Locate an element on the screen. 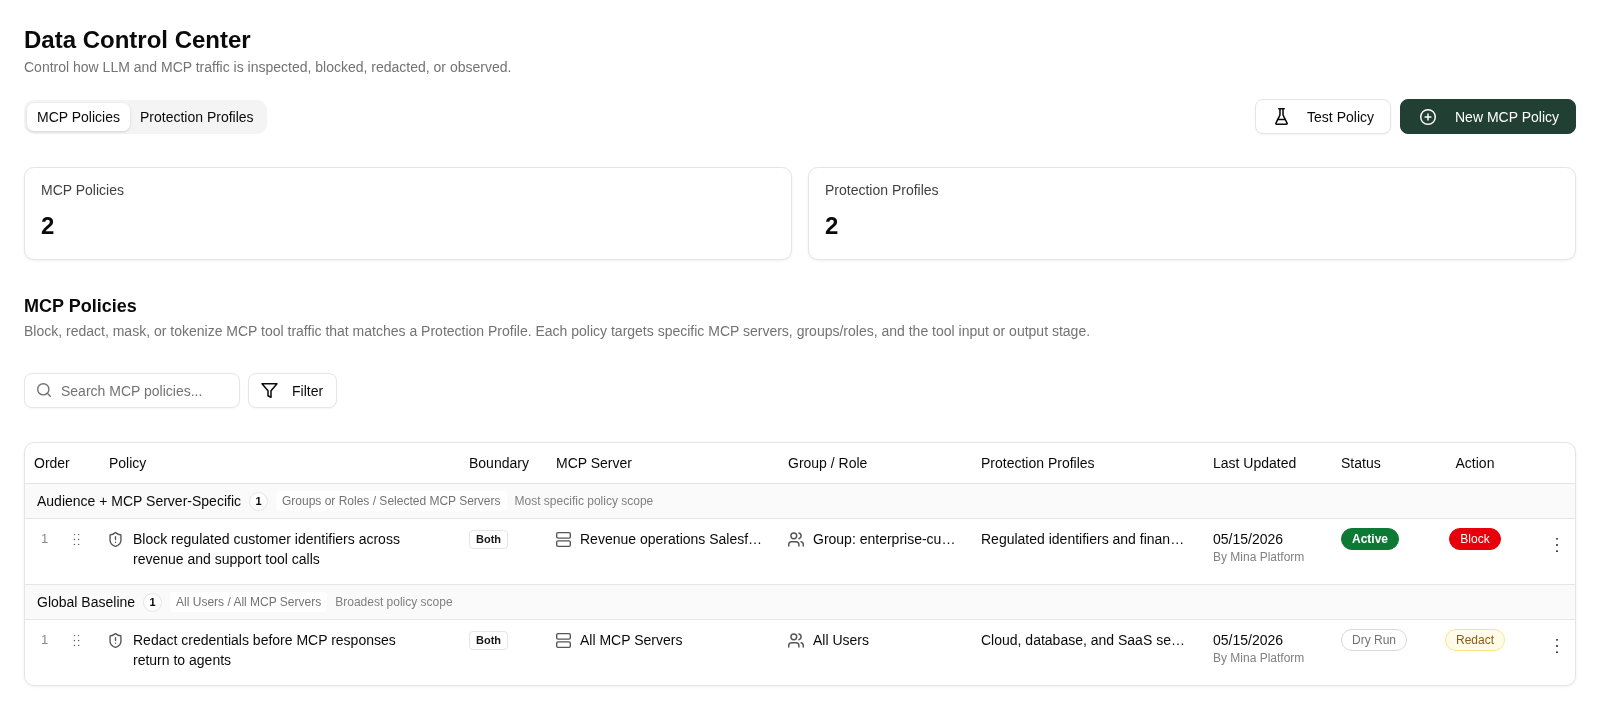  flask-icon is located at coordinates (1282, 116).